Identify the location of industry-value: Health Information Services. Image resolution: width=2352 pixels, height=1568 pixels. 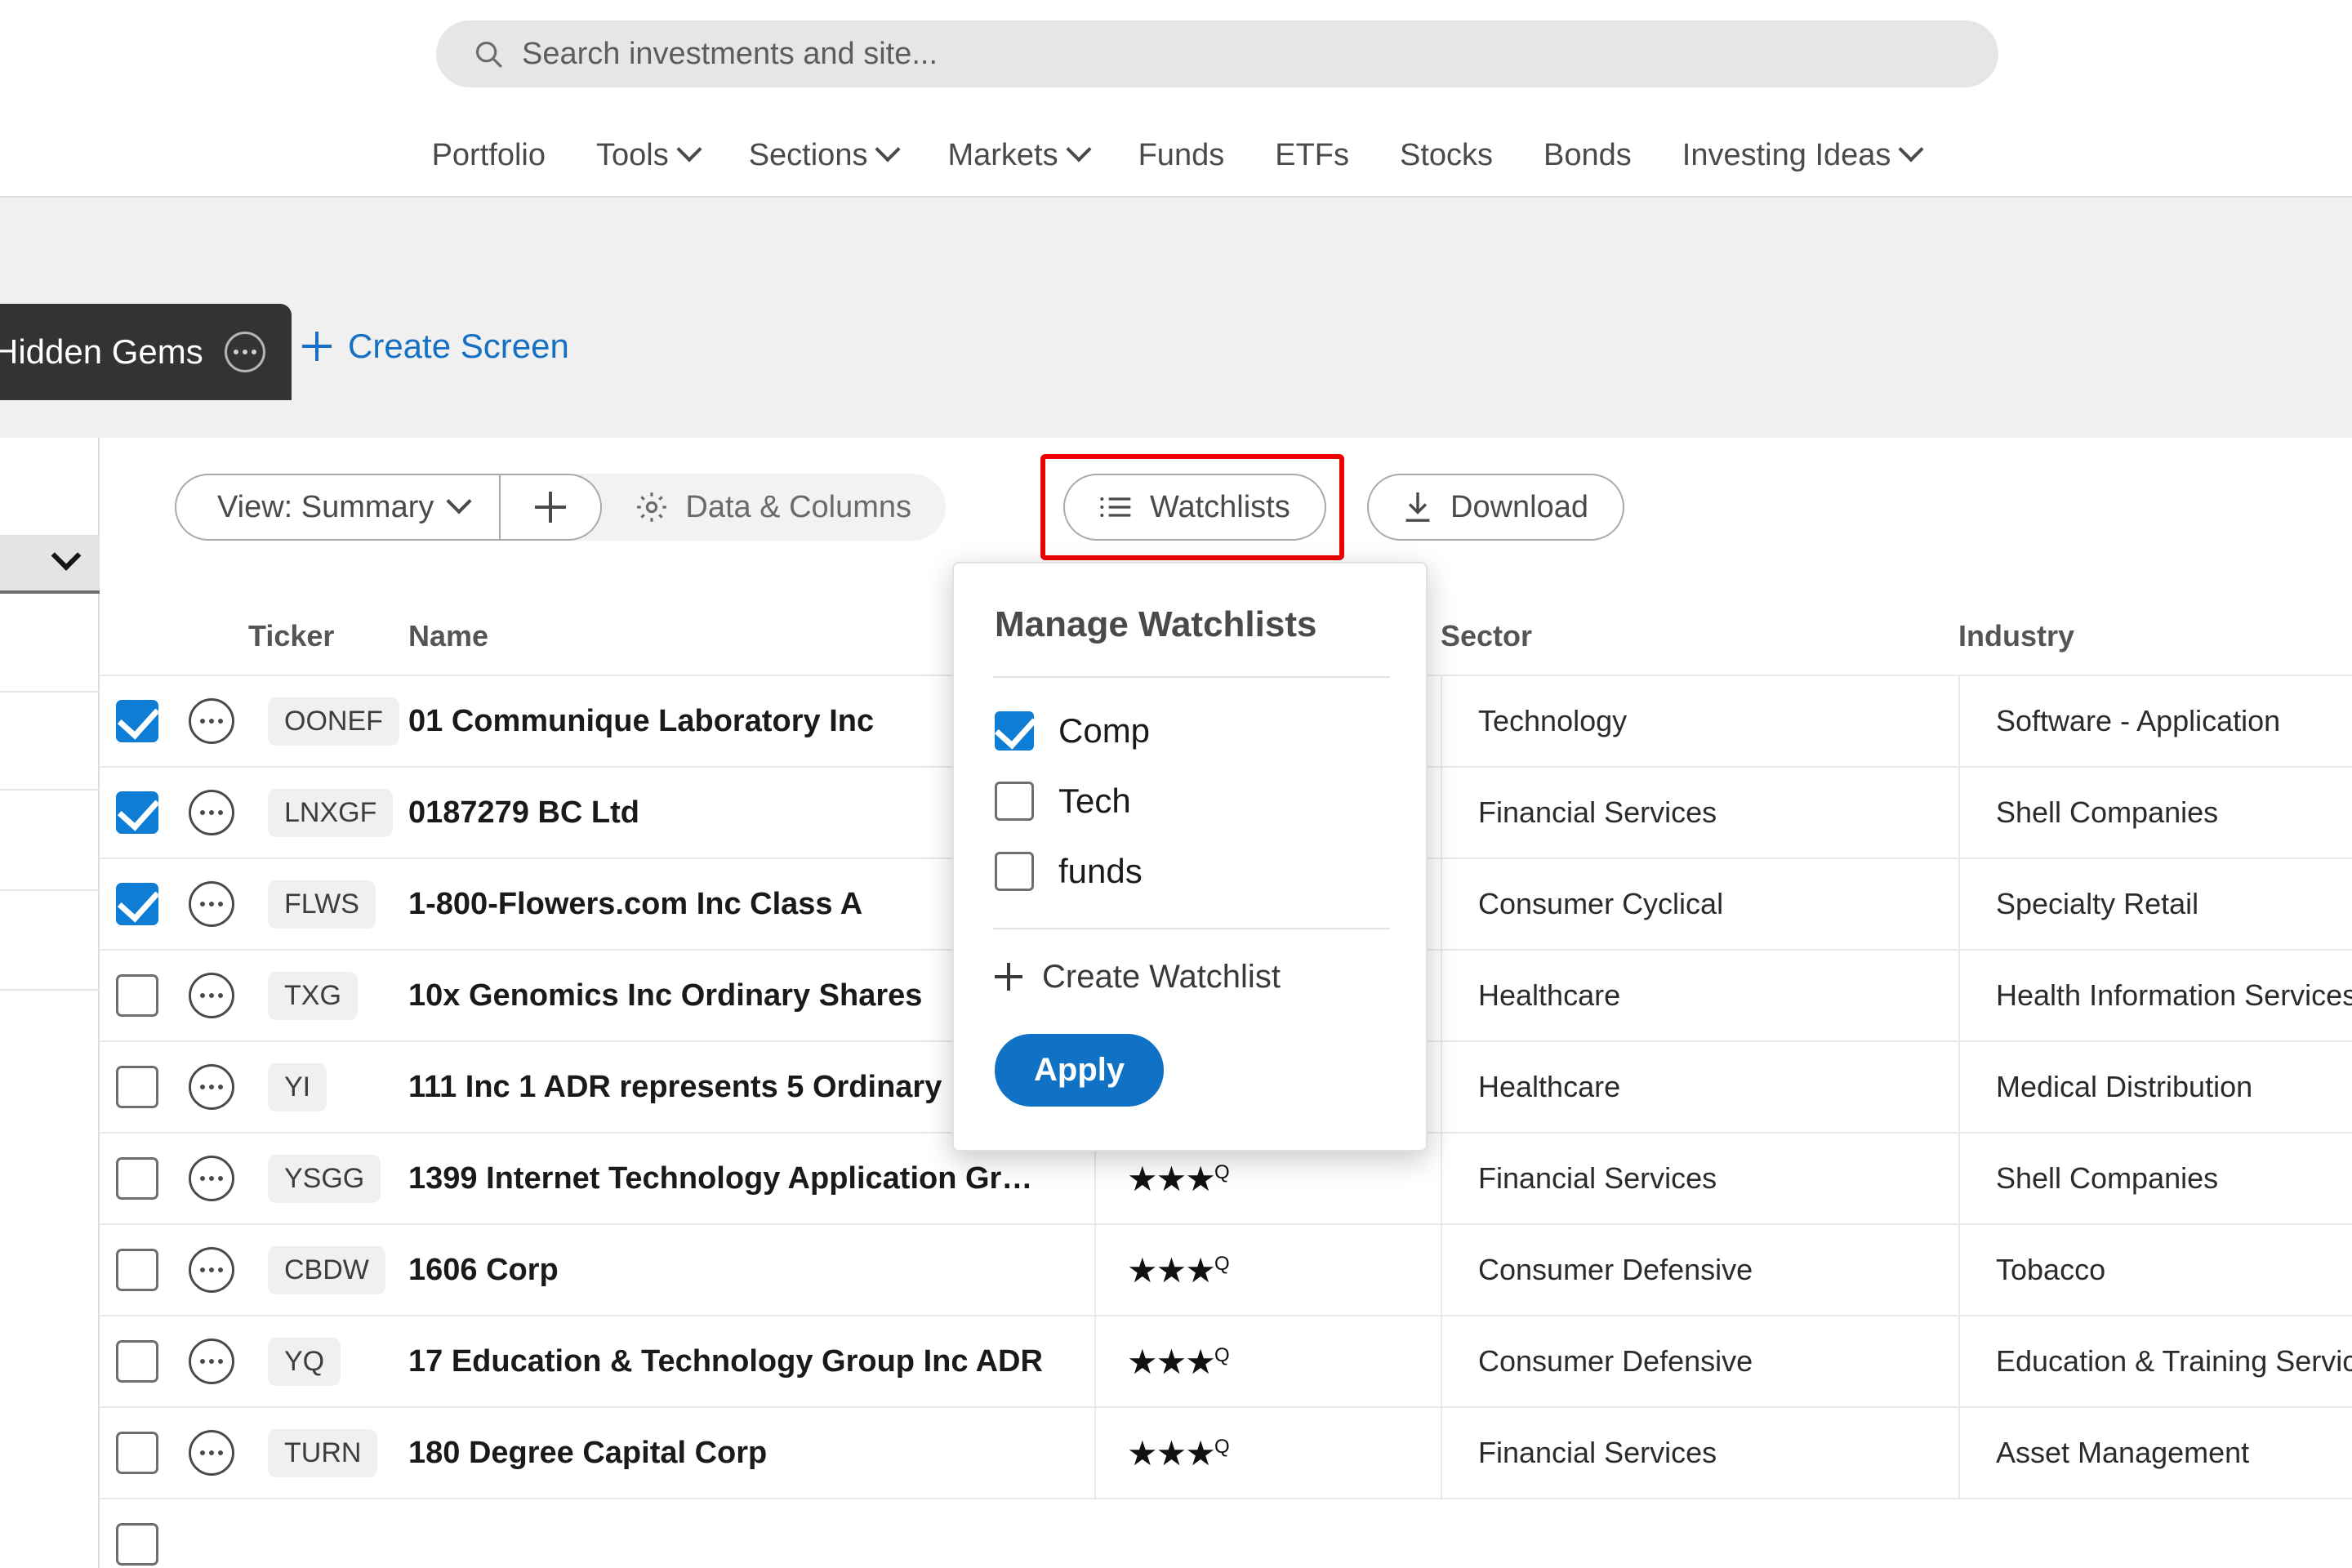
(2174, 995).